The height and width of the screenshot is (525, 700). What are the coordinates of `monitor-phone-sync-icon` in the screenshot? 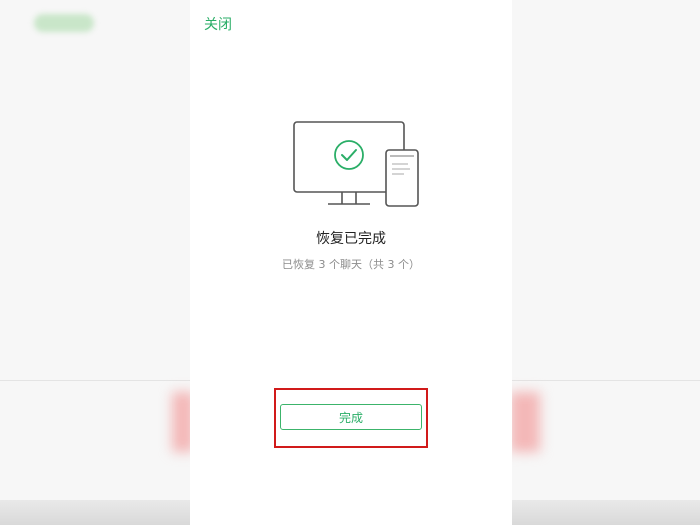 It's located at (356, 164).